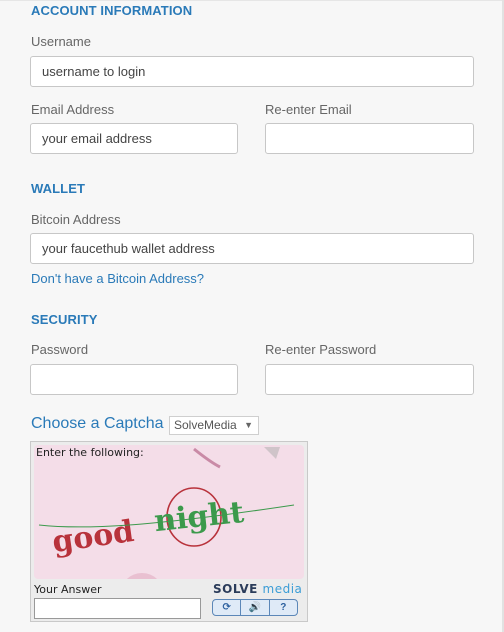 This screenshot has width=504, height=632. What do you see at coordinates (73, 109) in the screenshot?
I see `email-label: Email Address` at bounding box center [73, 109].